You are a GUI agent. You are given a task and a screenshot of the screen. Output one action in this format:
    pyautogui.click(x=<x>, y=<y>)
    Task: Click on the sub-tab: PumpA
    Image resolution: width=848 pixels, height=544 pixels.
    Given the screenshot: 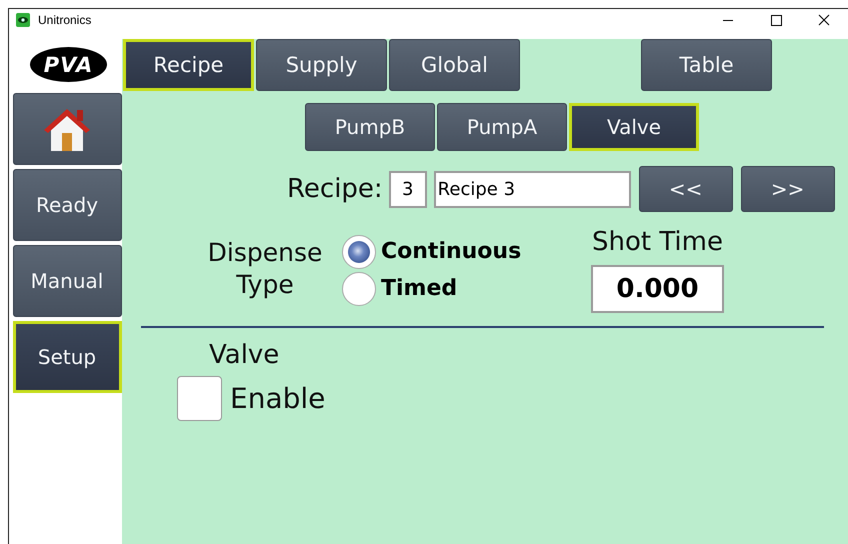 What is the action you would take?
    pyautogui.click(x=502, y=127)
    